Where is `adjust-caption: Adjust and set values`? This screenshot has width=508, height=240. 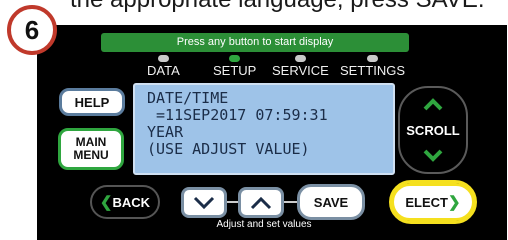 adjust-caption: Adjust and set values is located at coordinates (264, 224).